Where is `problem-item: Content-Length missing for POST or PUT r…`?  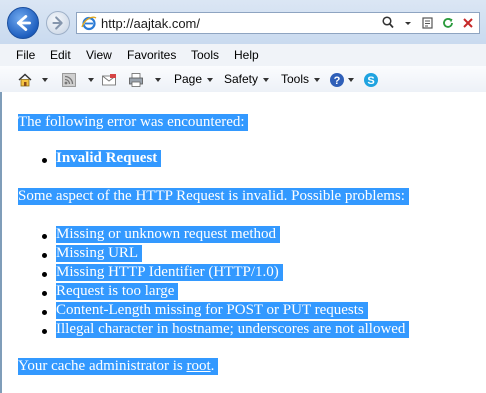 problem-item: Content-Length missing for POST or PUT r… is located at coordinates (212, 310).